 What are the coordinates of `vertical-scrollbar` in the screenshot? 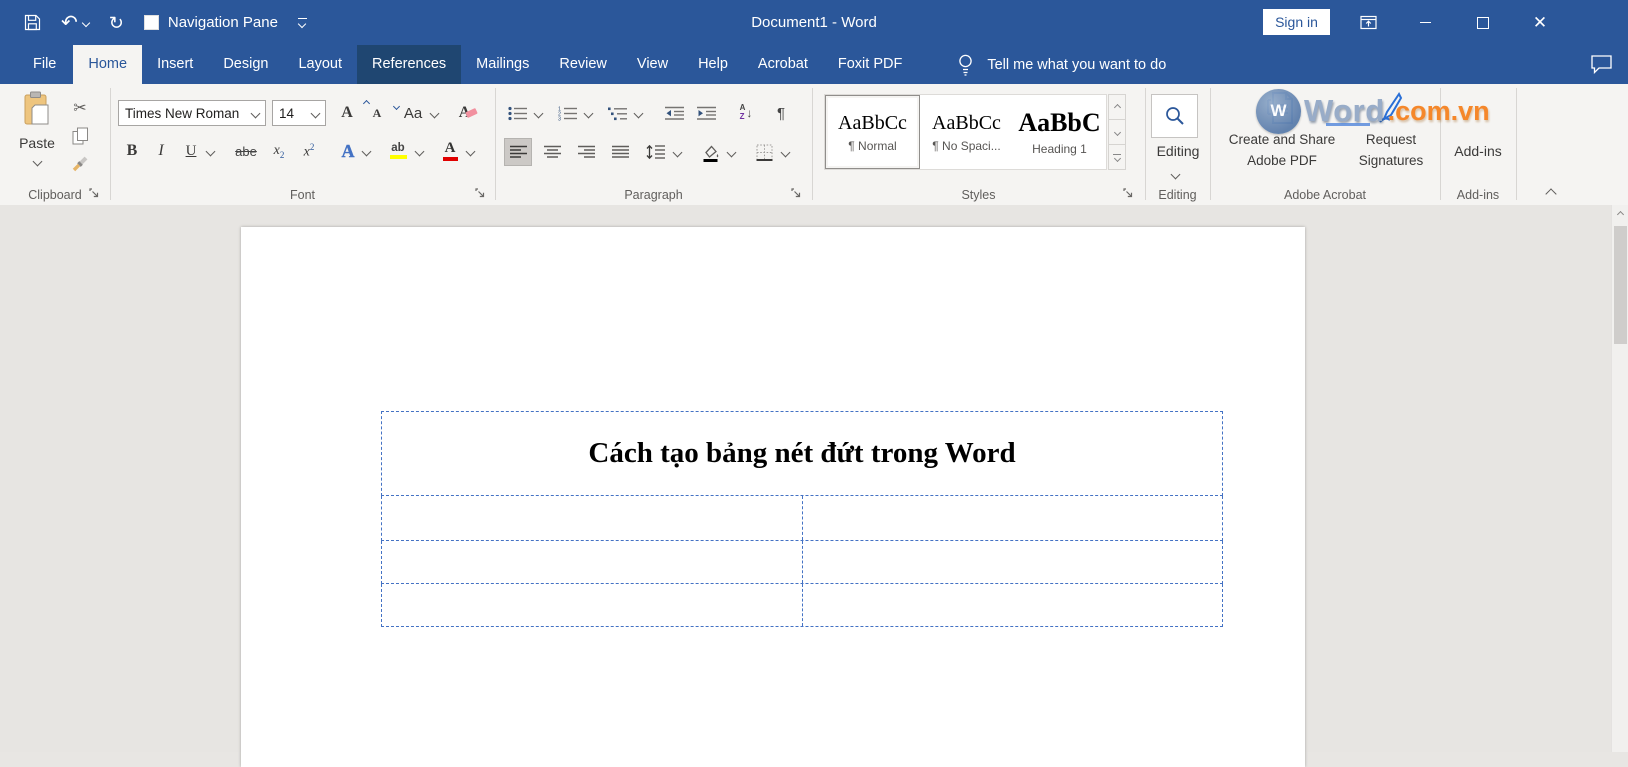 It's located at (1619, 478).